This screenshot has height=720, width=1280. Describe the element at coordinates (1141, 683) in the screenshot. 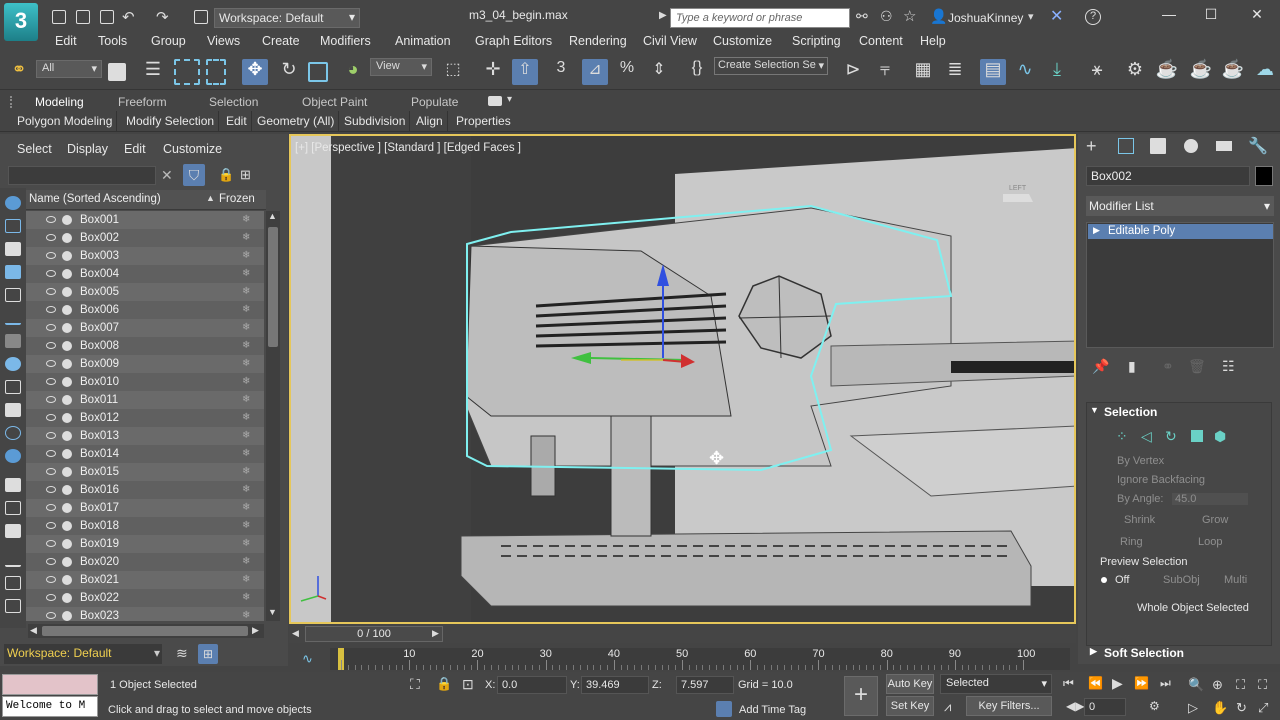

I see `next-frame-icon: ⏩` at that location.